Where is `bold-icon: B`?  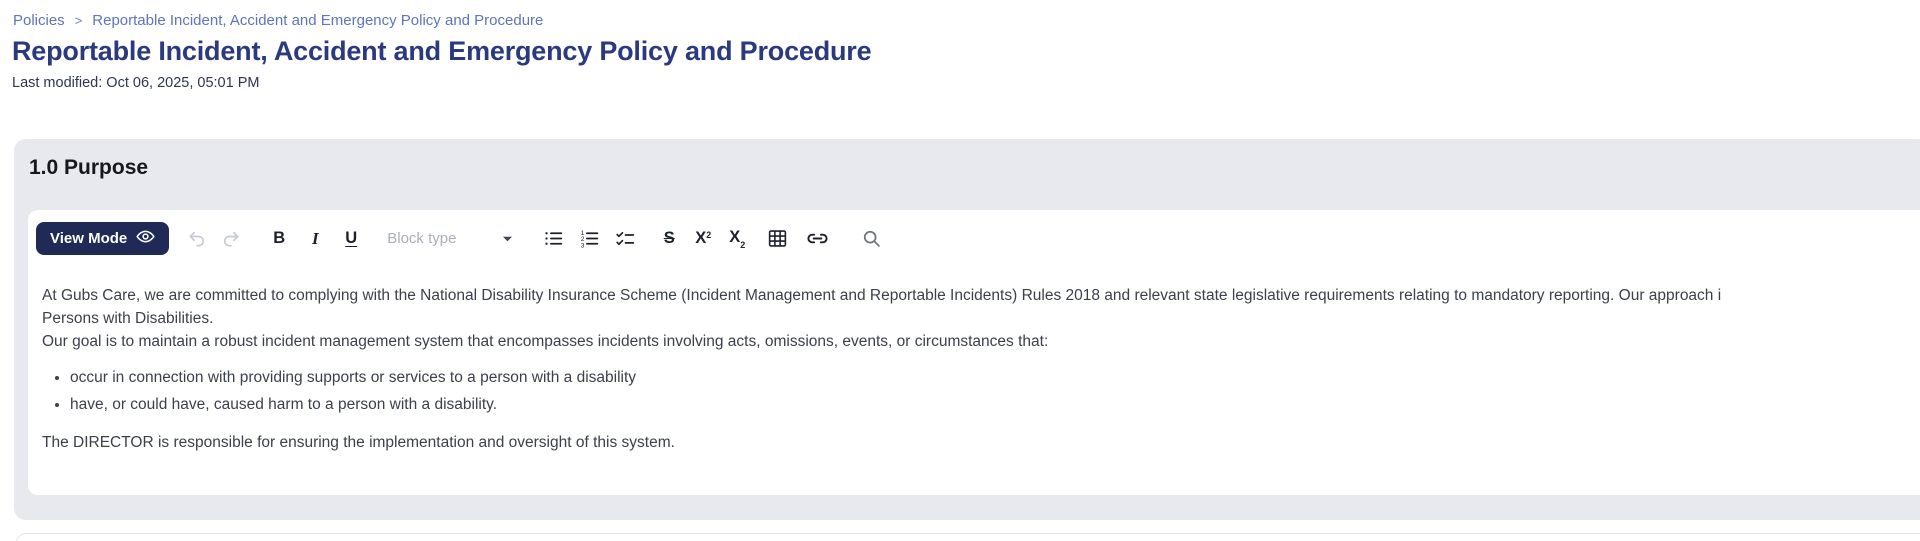 bold-icon: B is located at coordinates (279, 238).